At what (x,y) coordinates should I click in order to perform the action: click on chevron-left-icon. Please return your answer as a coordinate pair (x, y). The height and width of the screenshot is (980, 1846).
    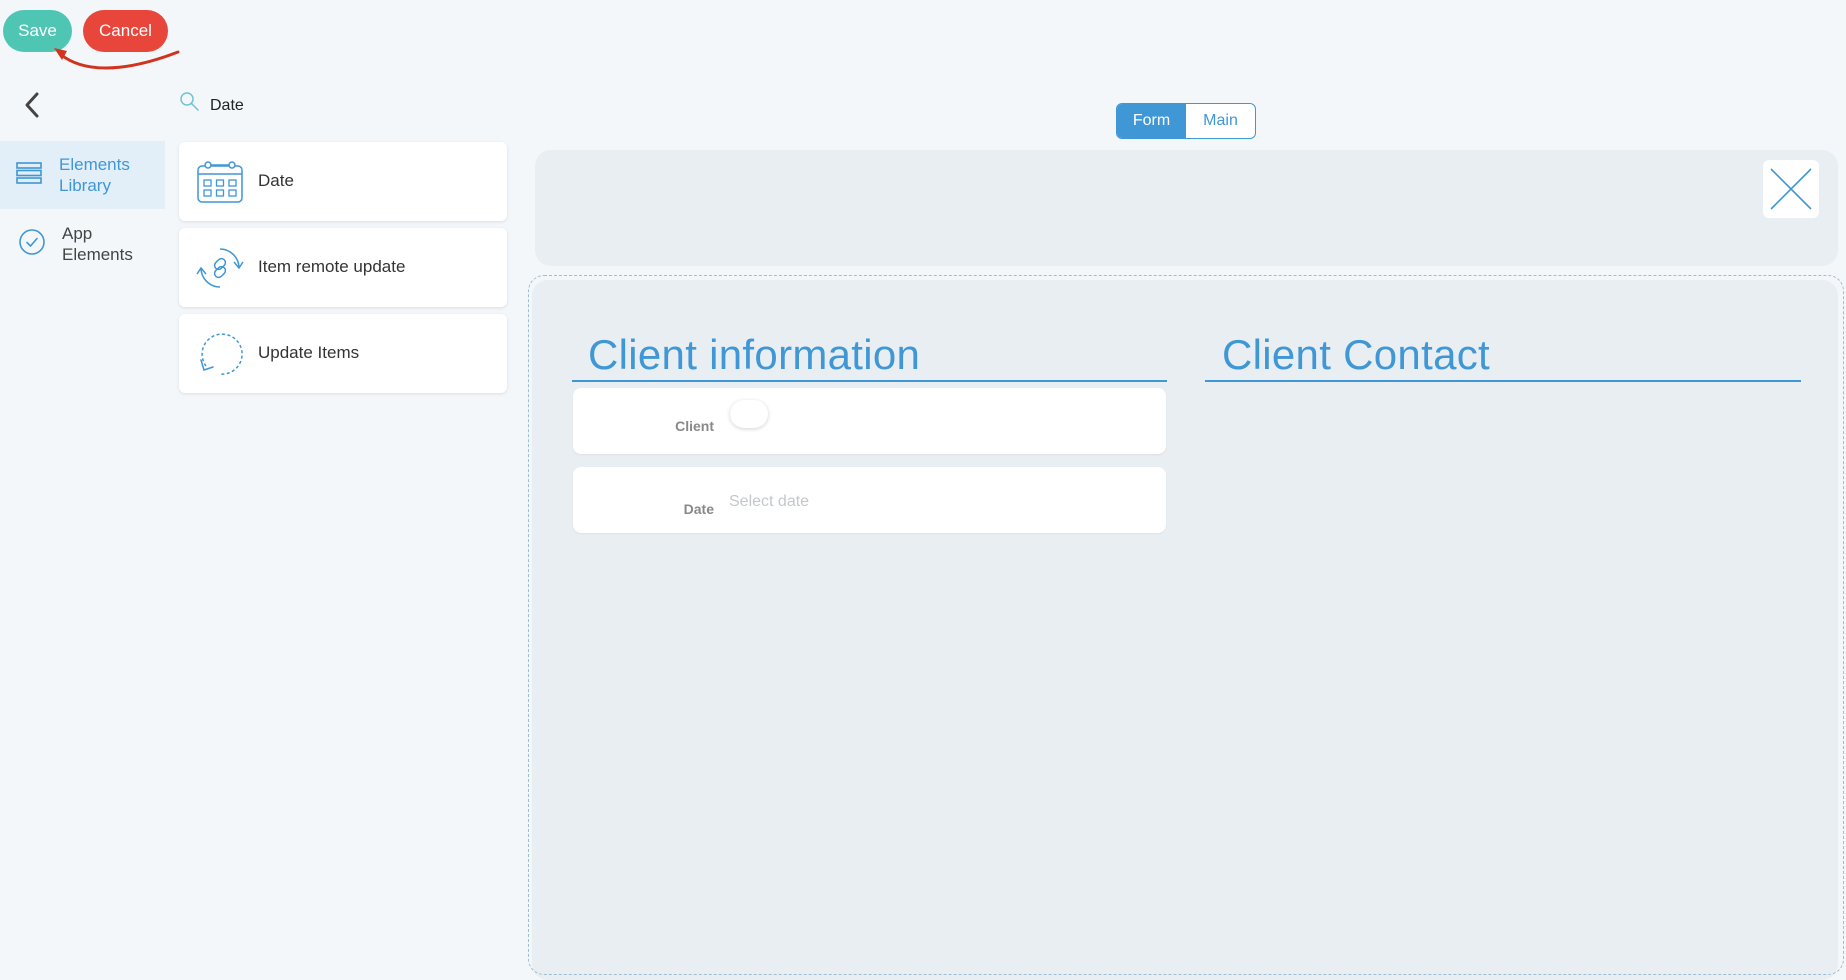
    Looking at the image, I should click on (32, 105).